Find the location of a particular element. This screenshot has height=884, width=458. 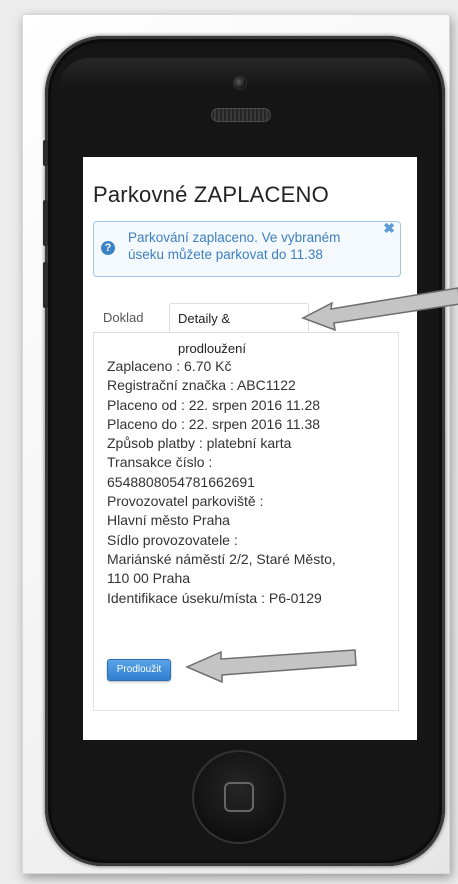

extend-button: Prodloužit is located at coordinates (139, 670).